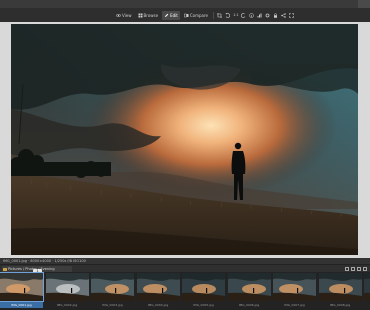 This screenshot has height=310, width=370. I want to click on thumb-caption: IMG_0007.jpg, so click(294, 305).